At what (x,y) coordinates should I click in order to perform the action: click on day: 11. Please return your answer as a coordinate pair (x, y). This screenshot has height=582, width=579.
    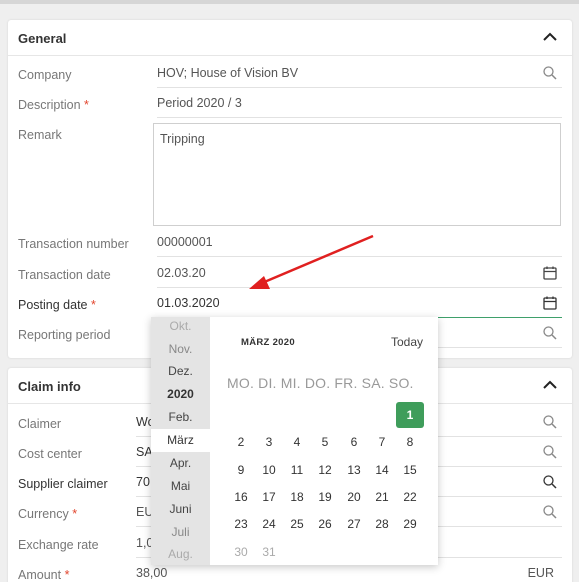
    Looking at the image, I should click on (297, 470).